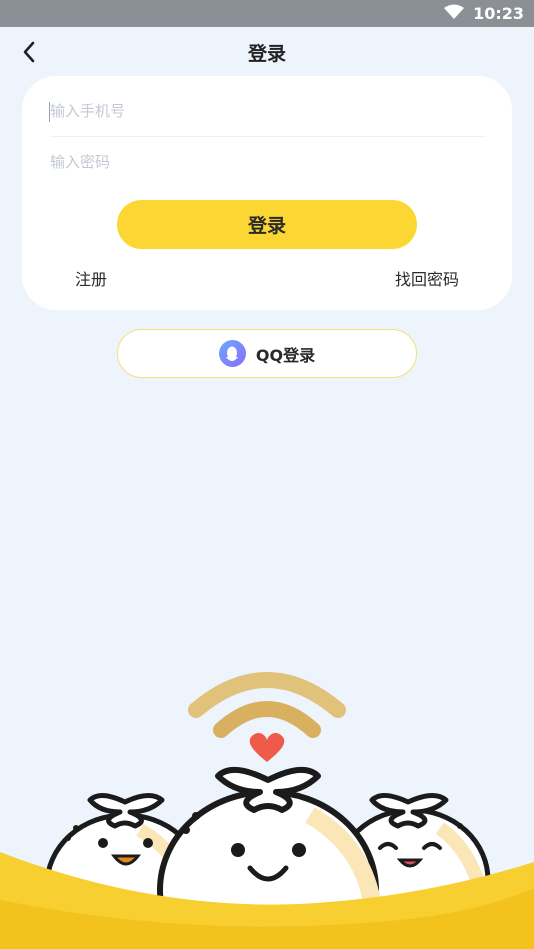 This screenshot has width=534, height=949. I want to click on signal-arc-inner, so click(267, 719).